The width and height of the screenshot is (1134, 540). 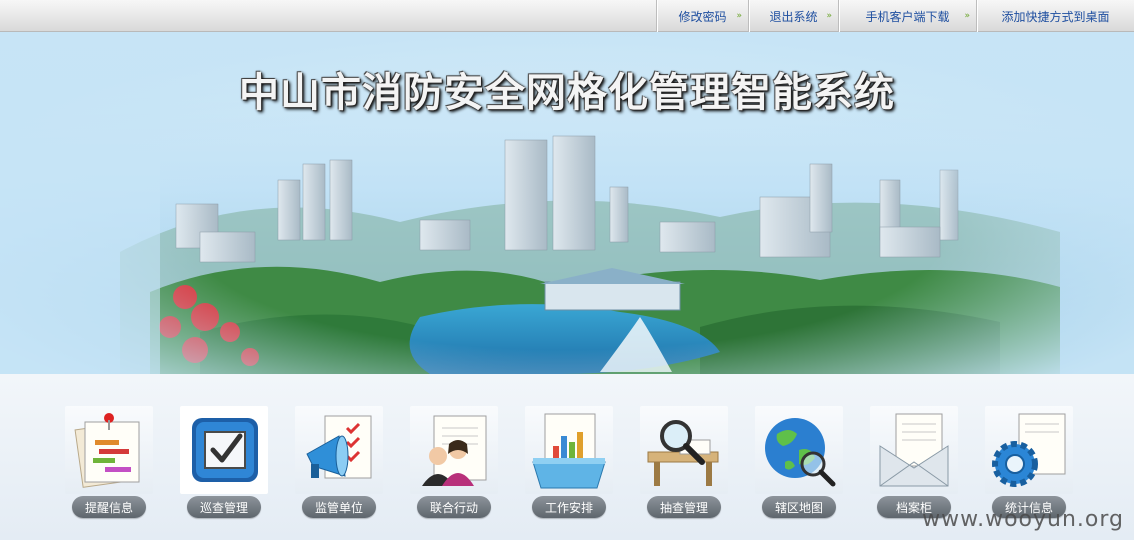 I want to click on module-district-map: 辖区地图, so click(x=799, y=465).